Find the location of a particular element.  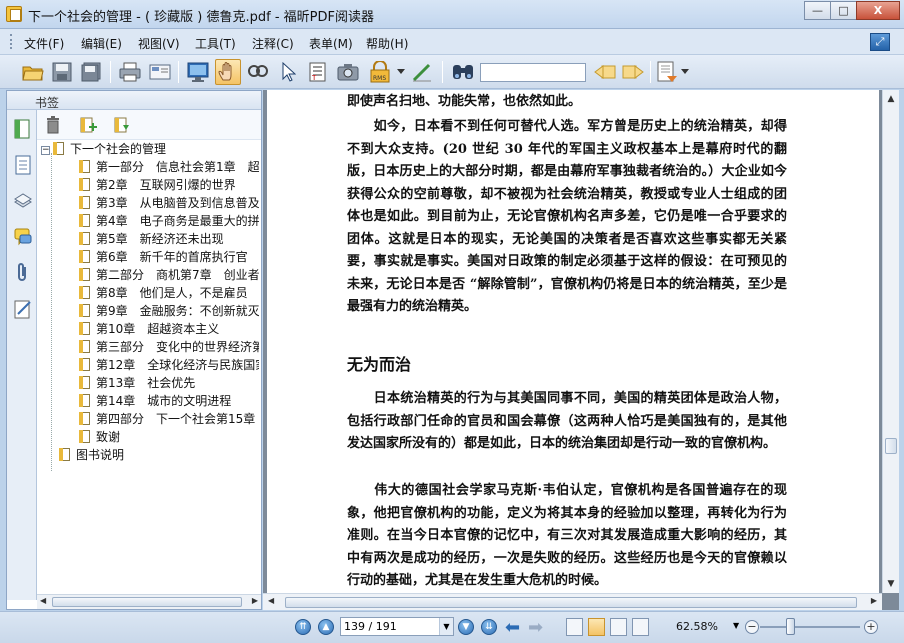

zoom-tool-icon is located at coordinates (258, 72).